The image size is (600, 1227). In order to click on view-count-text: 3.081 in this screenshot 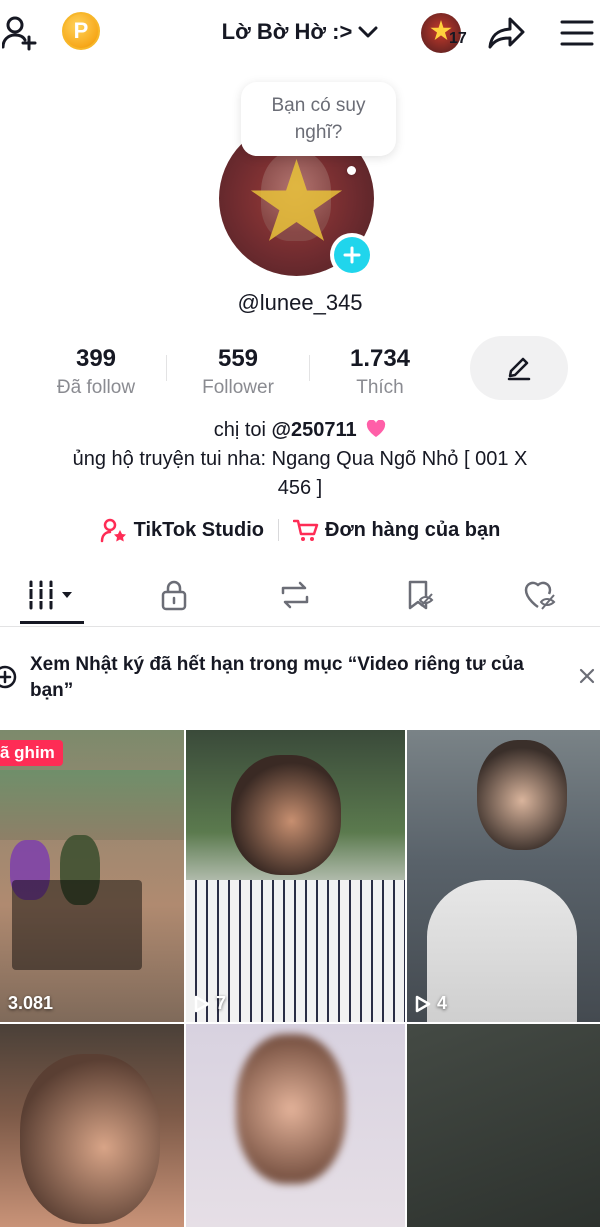, I will do `click(31, 1003)`.